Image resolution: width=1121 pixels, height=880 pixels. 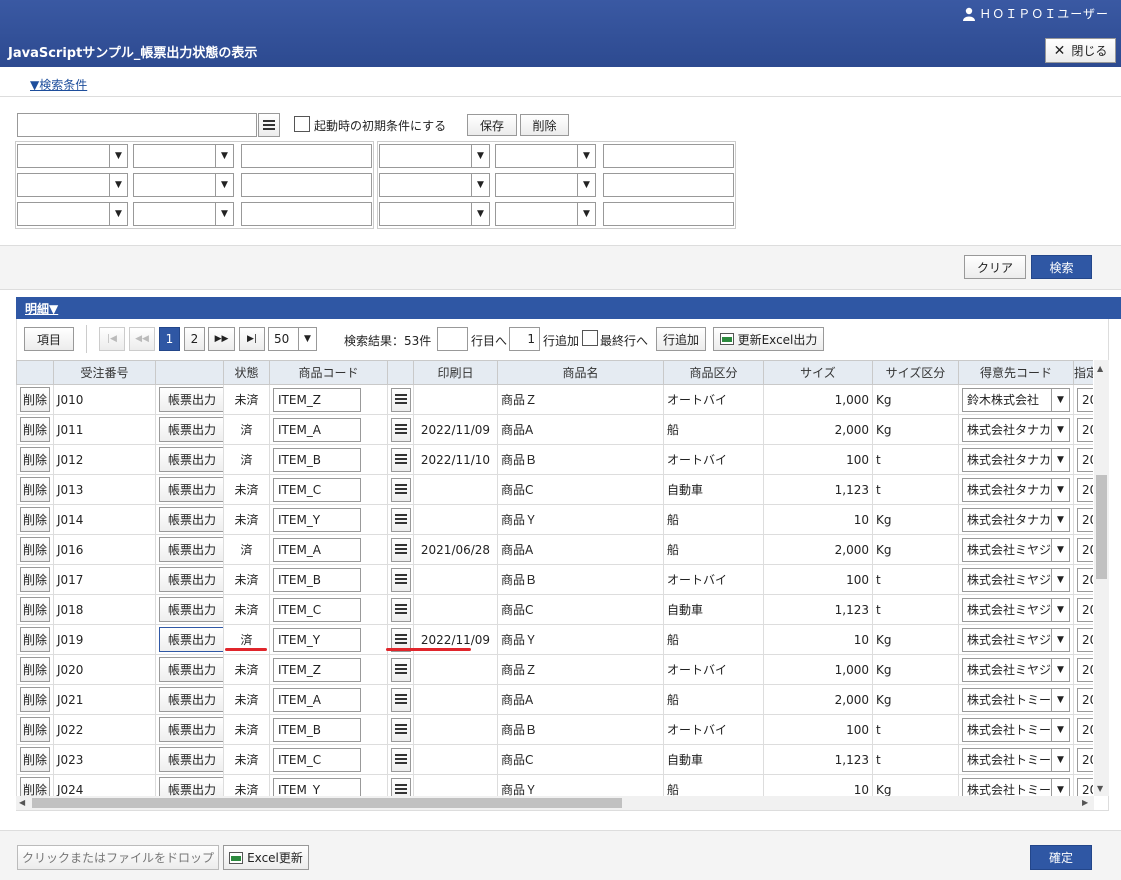 What do you see at coordinates (169, 339) in the screenshot?
I see `page-1-button: 1` at bounding box center [169, 339].